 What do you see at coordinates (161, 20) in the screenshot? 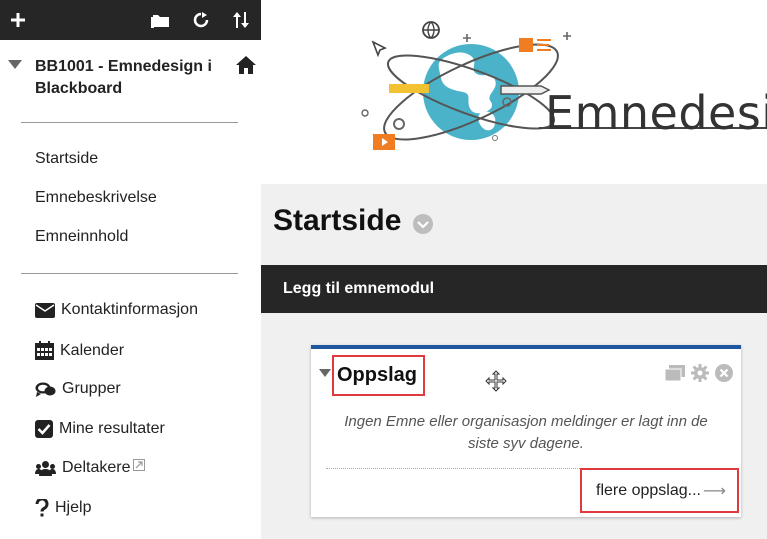
I see `folder-icon` at bounding box center [161, 20].